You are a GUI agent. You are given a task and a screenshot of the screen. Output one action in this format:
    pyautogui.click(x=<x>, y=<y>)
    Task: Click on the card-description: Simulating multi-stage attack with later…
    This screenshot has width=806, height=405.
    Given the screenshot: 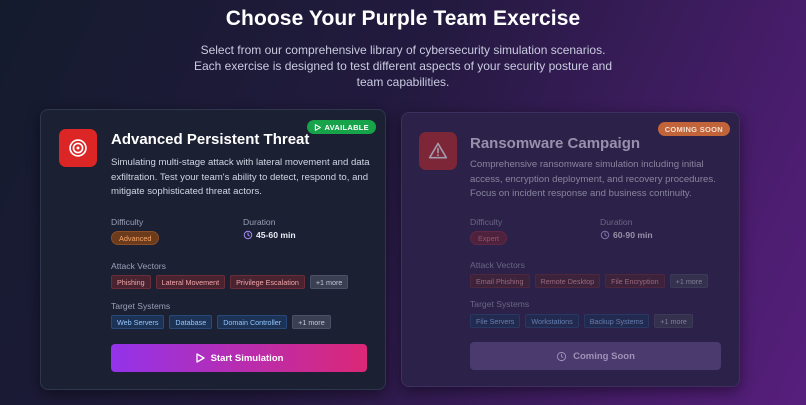 What is the action you would take?
    pyautogui.click(x=240, y=177)
    